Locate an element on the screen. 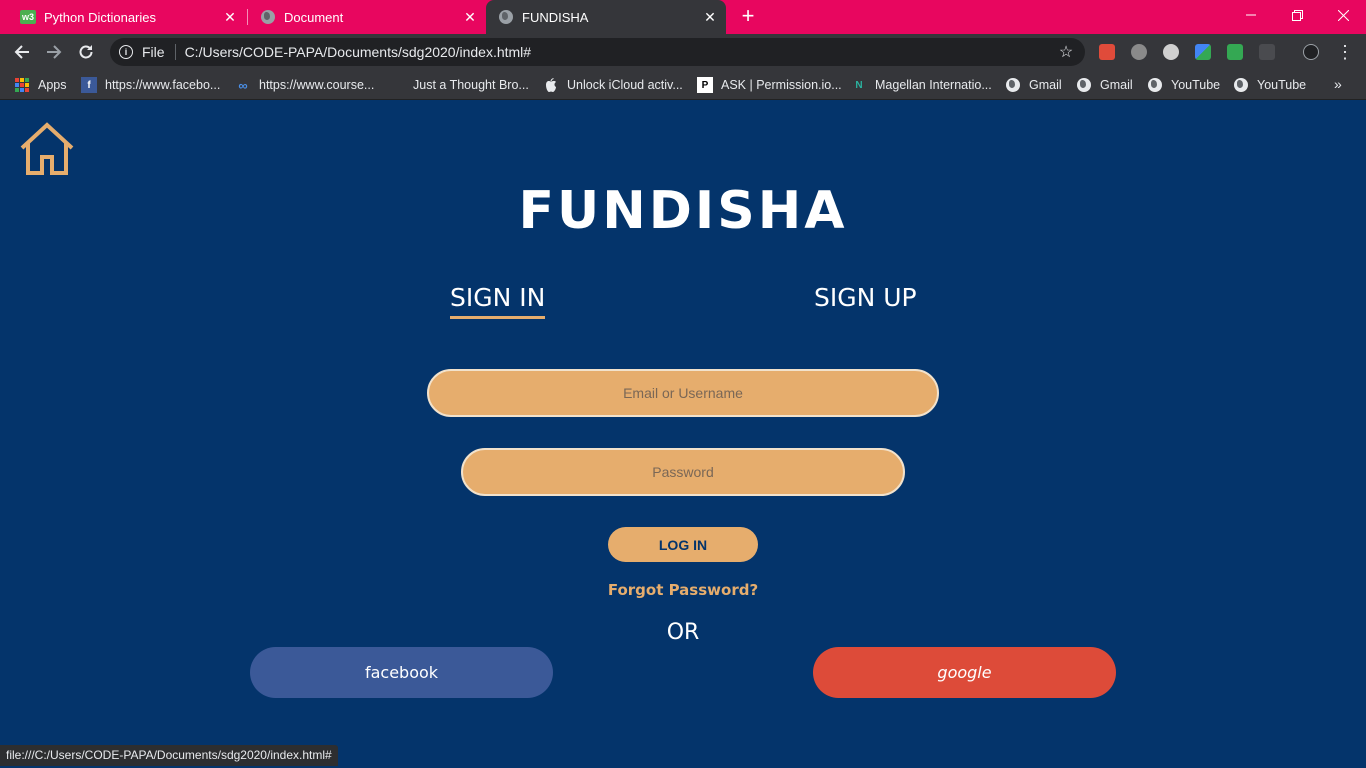 This screenshot has width=1366, height=768. profile-avatar-icon is located at coordinates (1311, 52).